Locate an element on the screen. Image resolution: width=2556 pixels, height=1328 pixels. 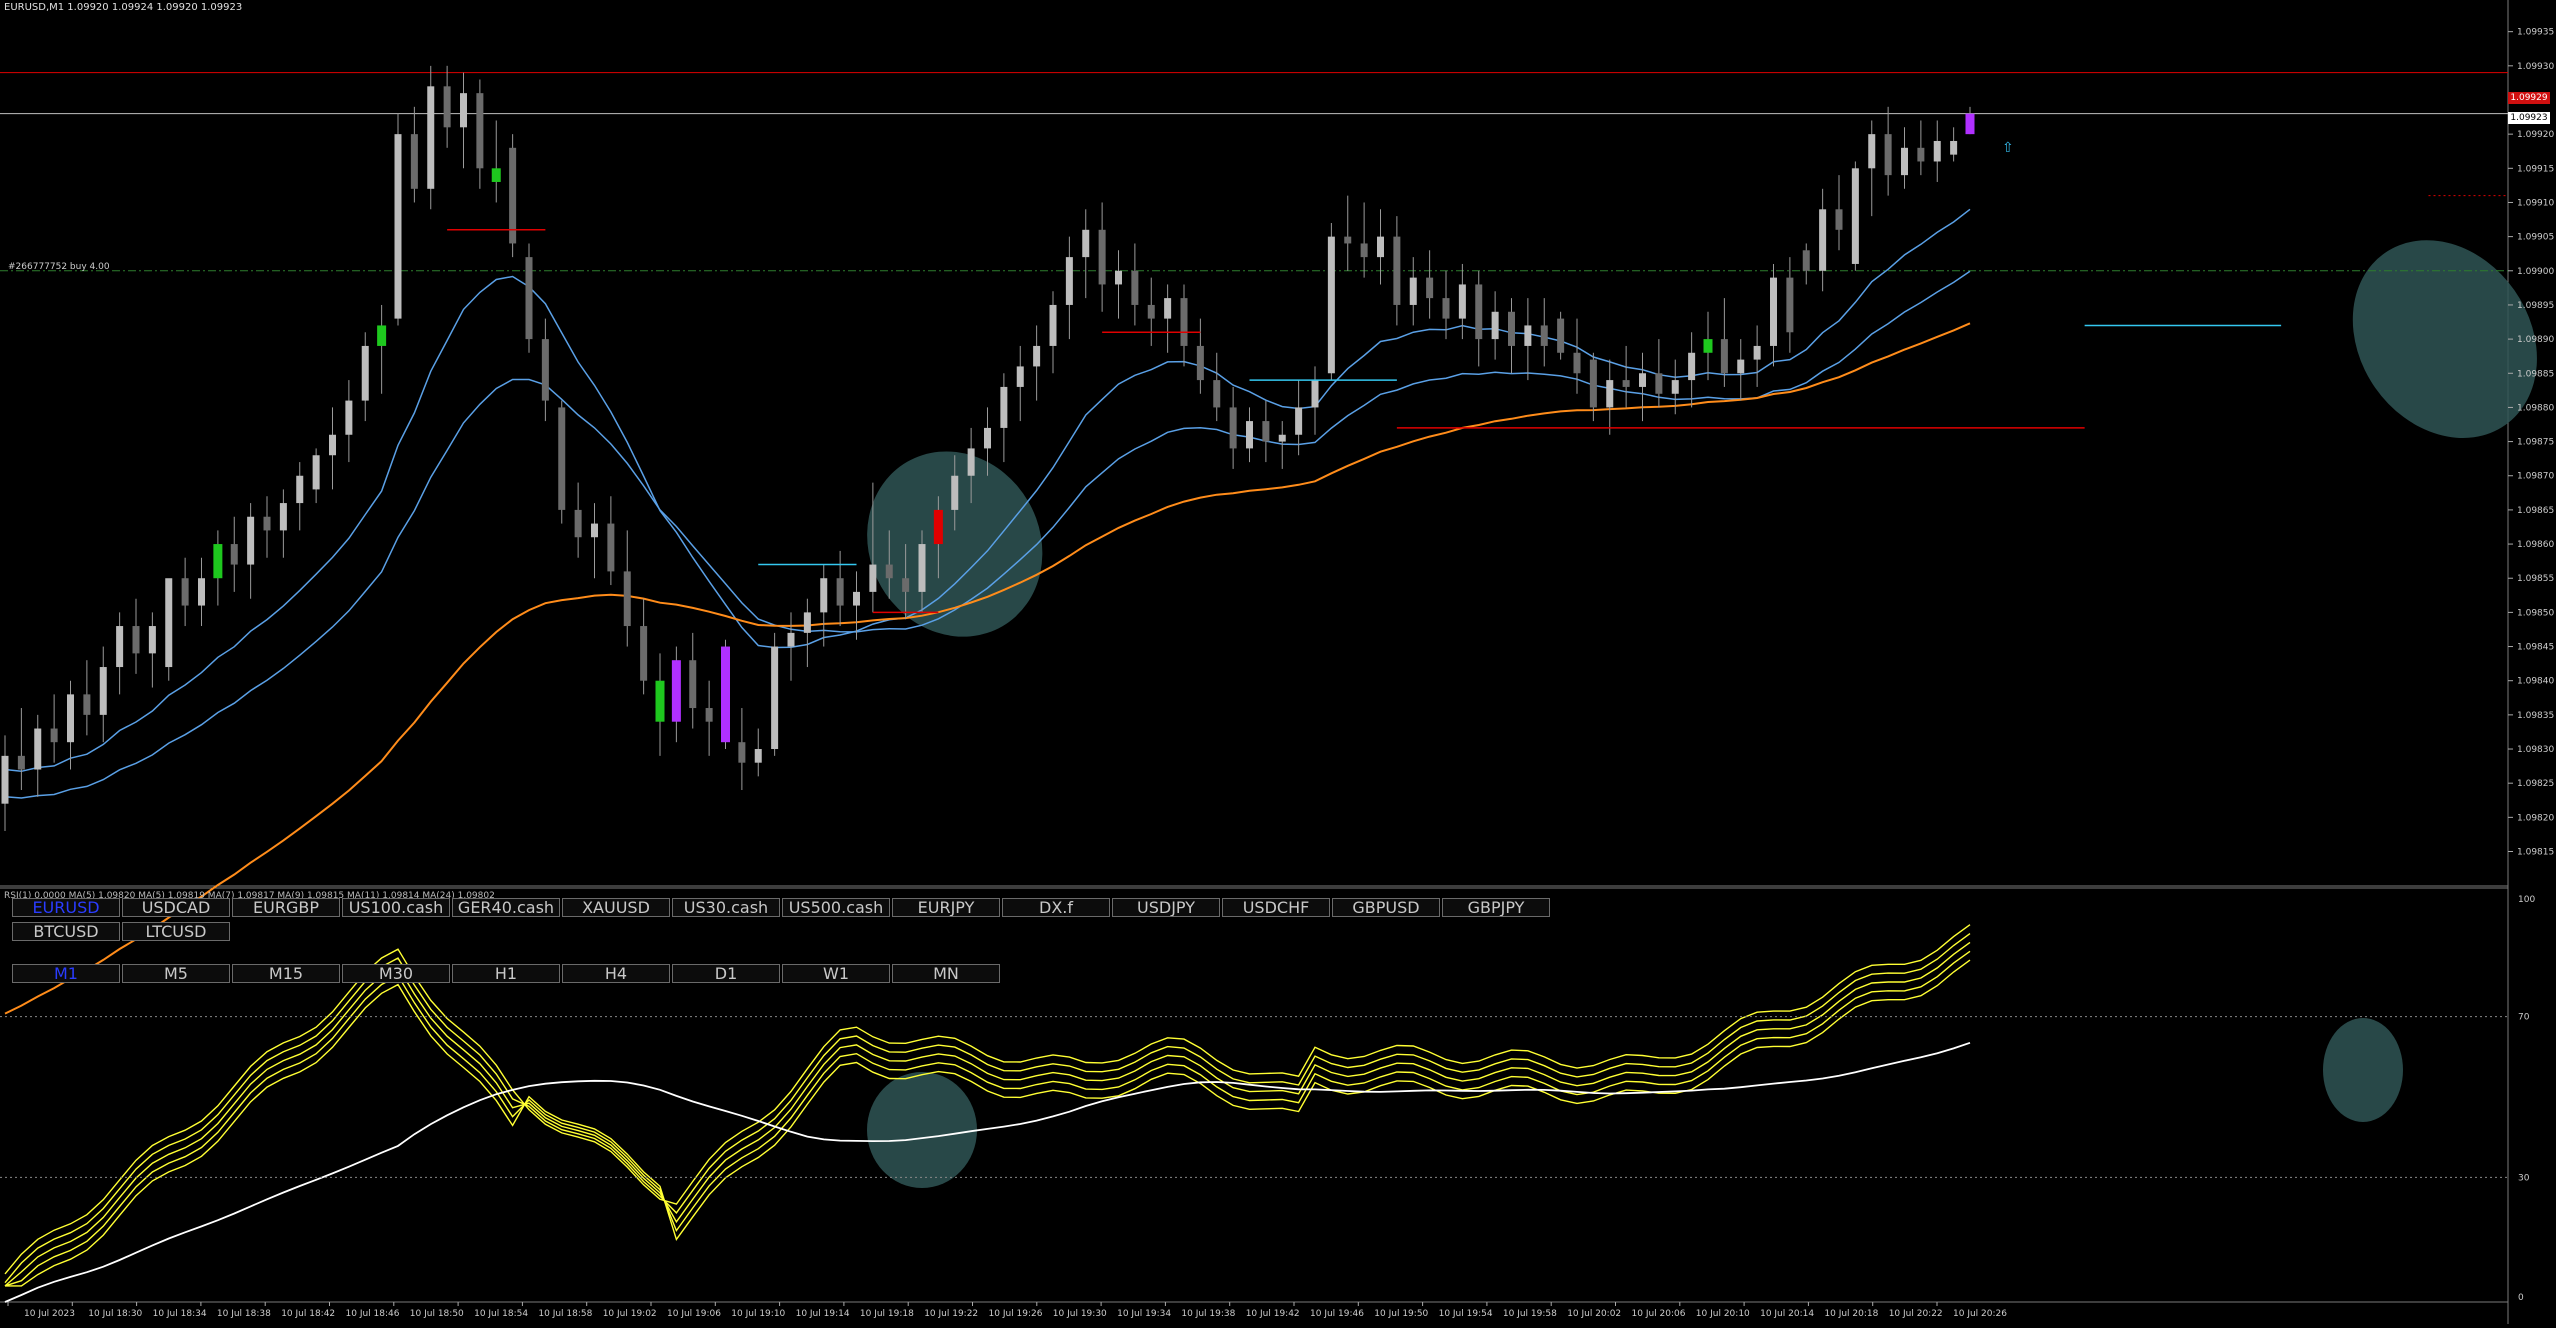
time-tick-label: 10 Jul 2023 is located at coordinates (49, 1314).